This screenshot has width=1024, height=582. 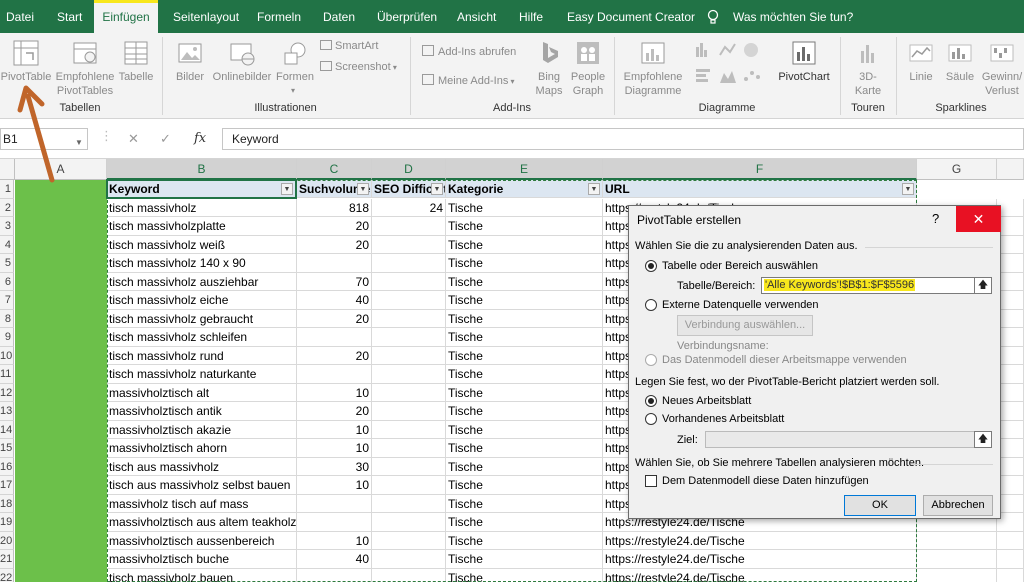 I want to click on pivotchart-button: PivotChart, so click(x=804, y=65).